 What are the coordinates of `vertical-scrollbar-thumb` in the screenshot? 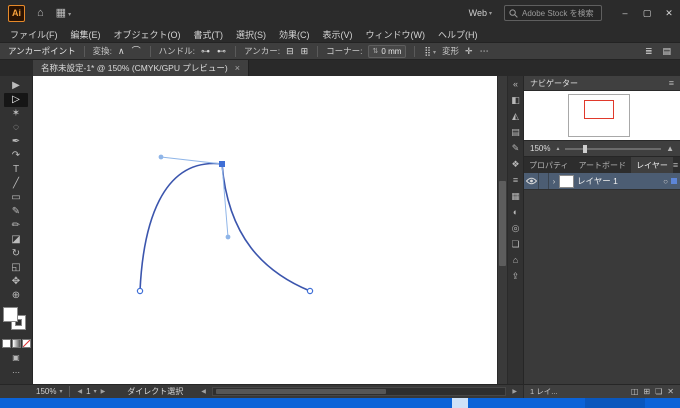 It's located at (502, 223).